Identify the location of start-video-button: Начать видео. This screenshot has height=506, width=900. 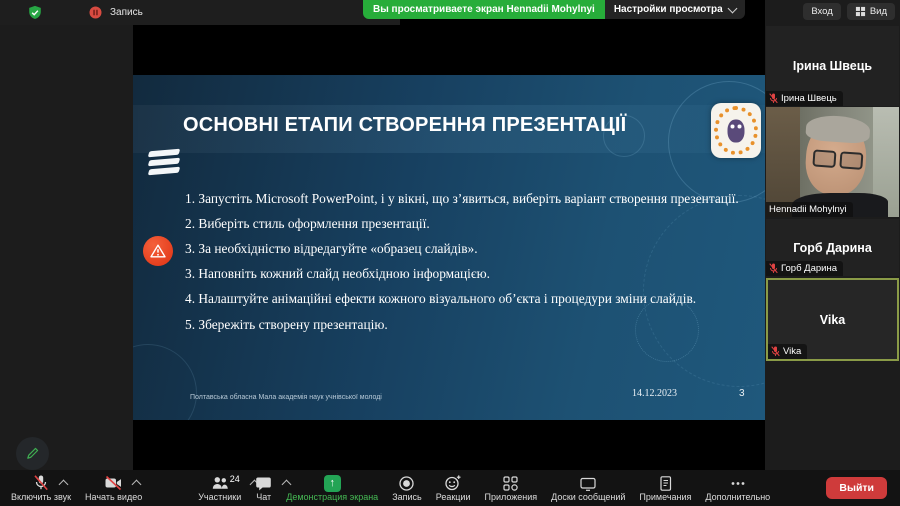
(113, 488).